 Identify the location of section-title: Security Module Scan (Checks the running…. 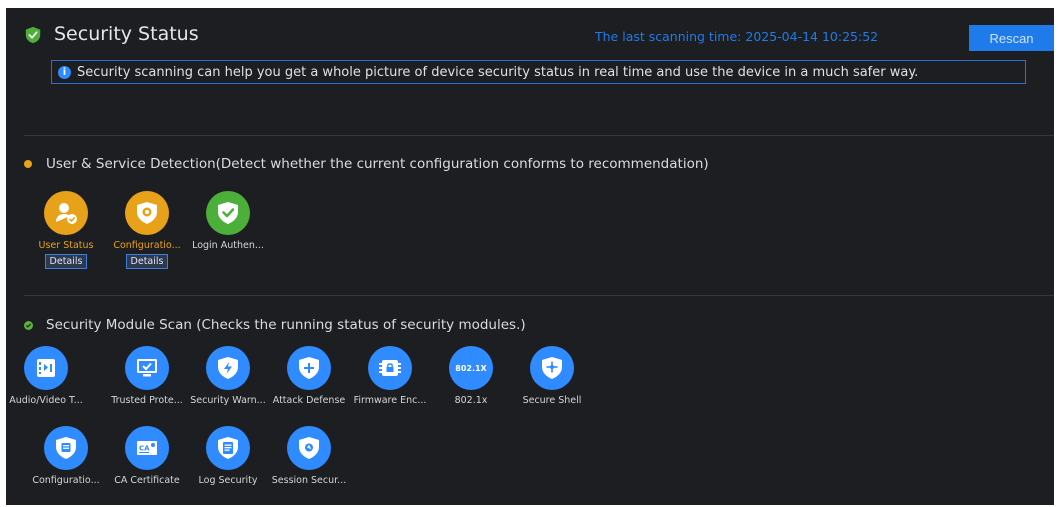
(286, 325).